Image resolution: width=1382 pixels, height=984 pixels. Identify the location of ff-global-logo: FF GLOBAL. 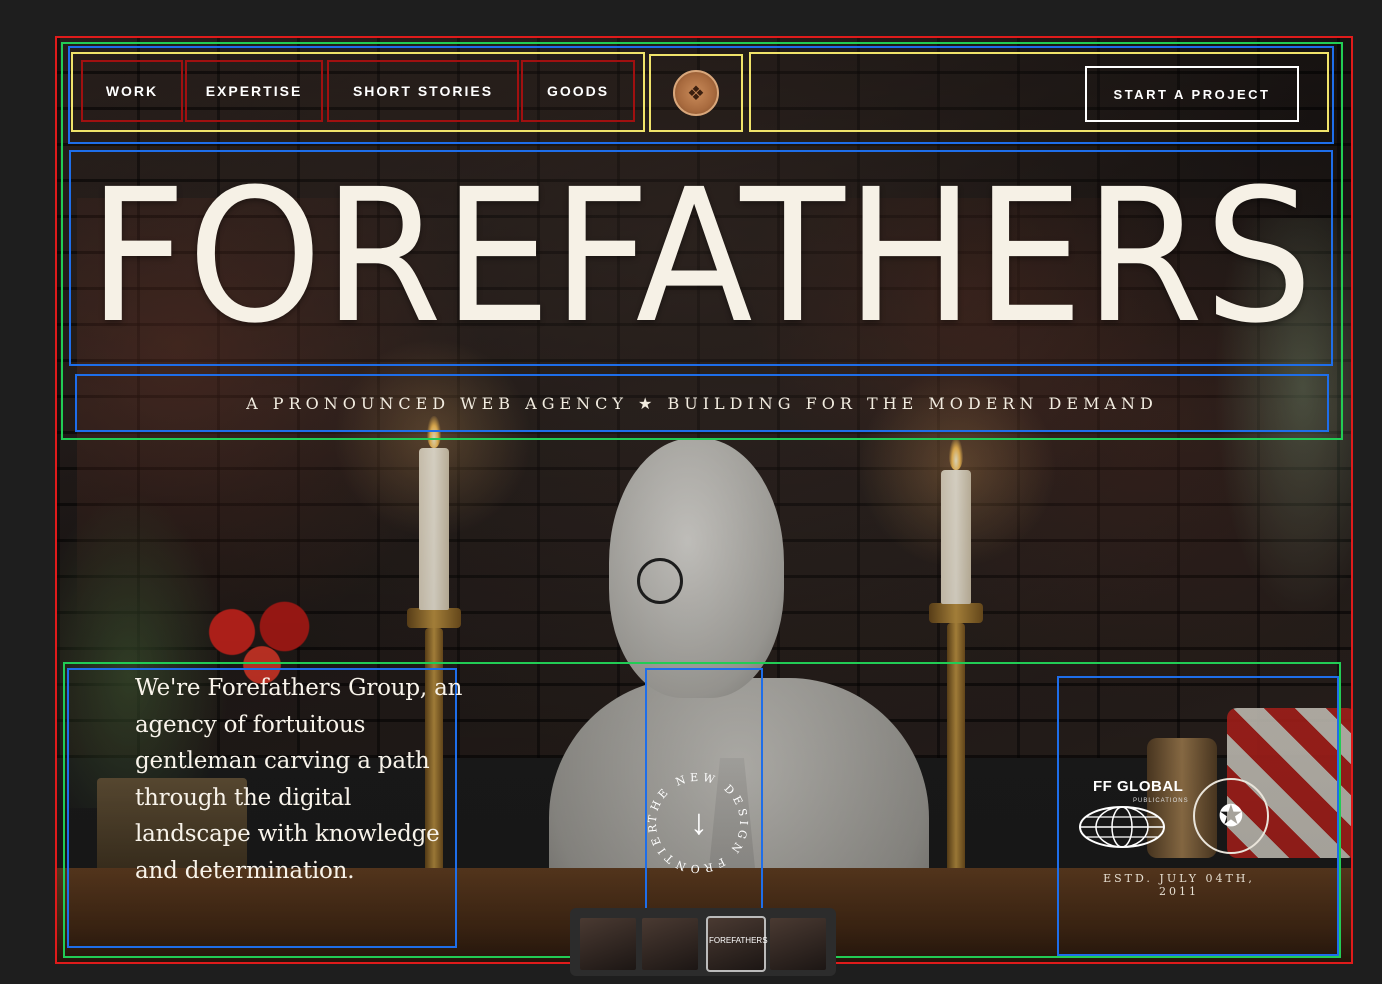
(1138, 786).